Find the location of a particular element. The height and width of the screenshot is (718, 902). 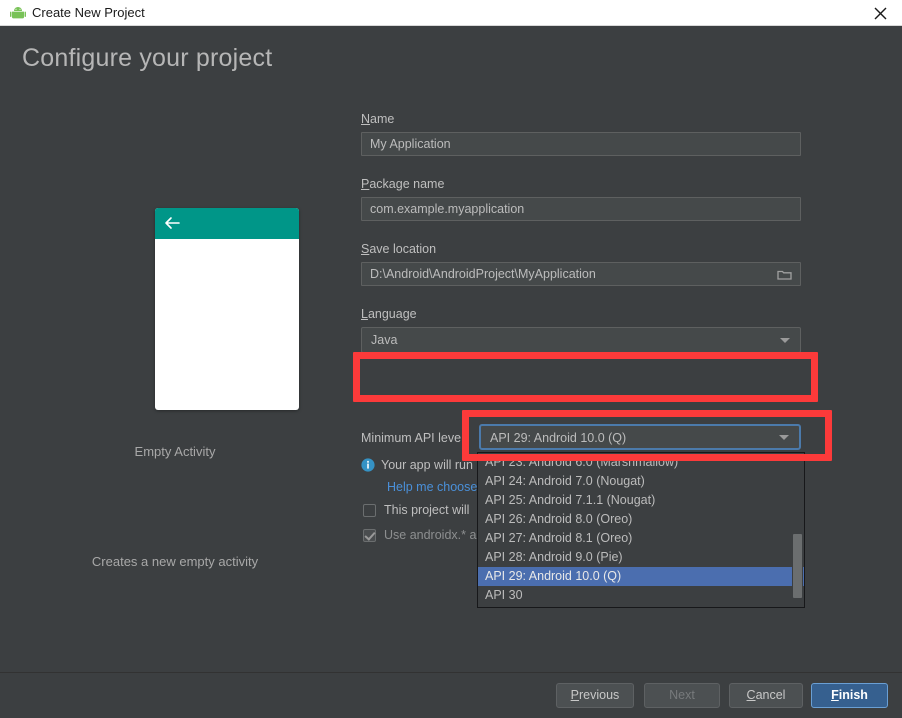

language-dropdown: Java is located at coordinates (581, 340).